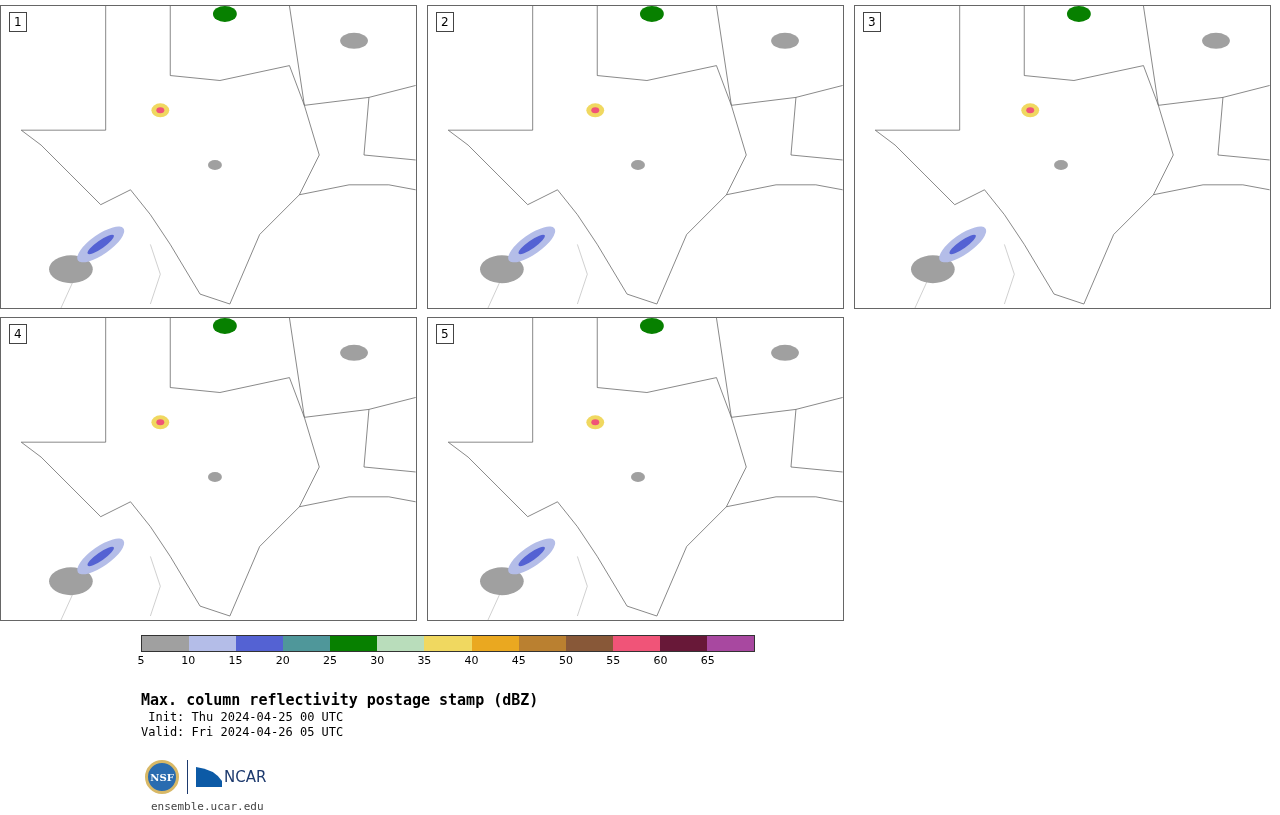  I want to click on tick-label: 40, so click(471, 661).